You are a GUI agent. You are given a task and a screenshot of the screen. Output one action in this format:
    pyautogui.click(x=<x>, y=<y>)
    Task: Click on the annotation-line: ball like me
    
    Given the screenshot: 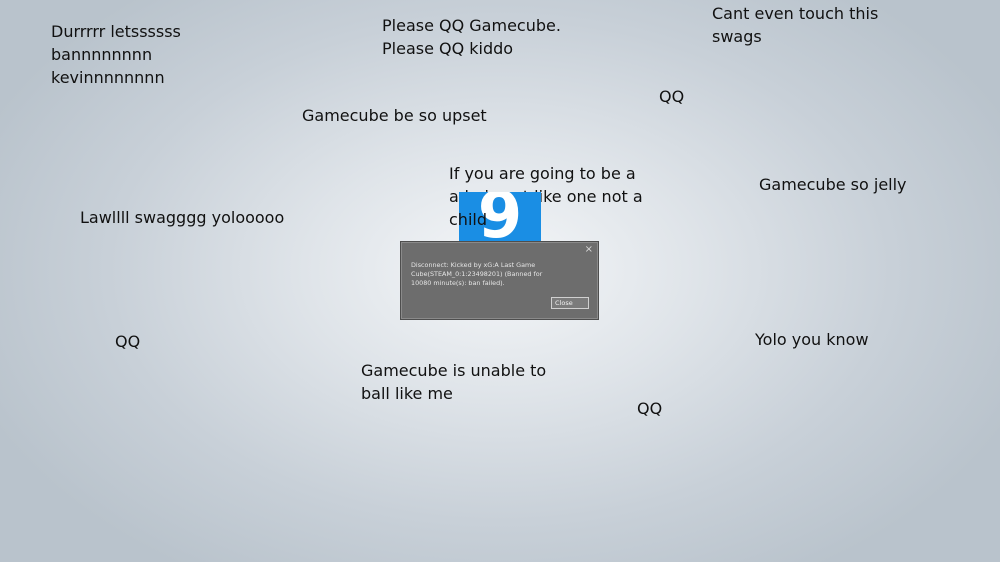 What is the action you would take?
    pyautogui.click(x=407, y=393)
    